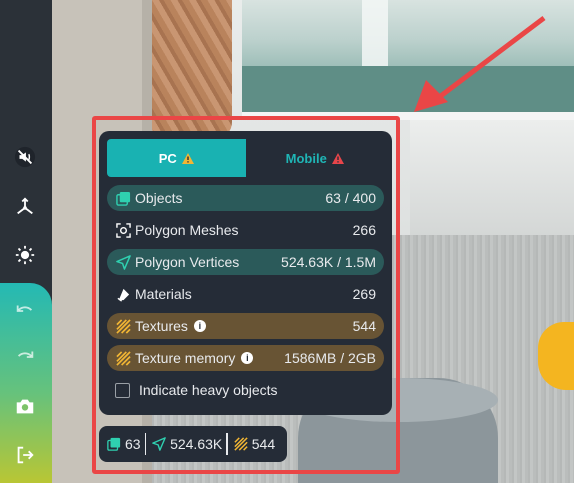  Describe the element at coordinates (408, 56) in the screenshot. I see `scene-window` at that location.